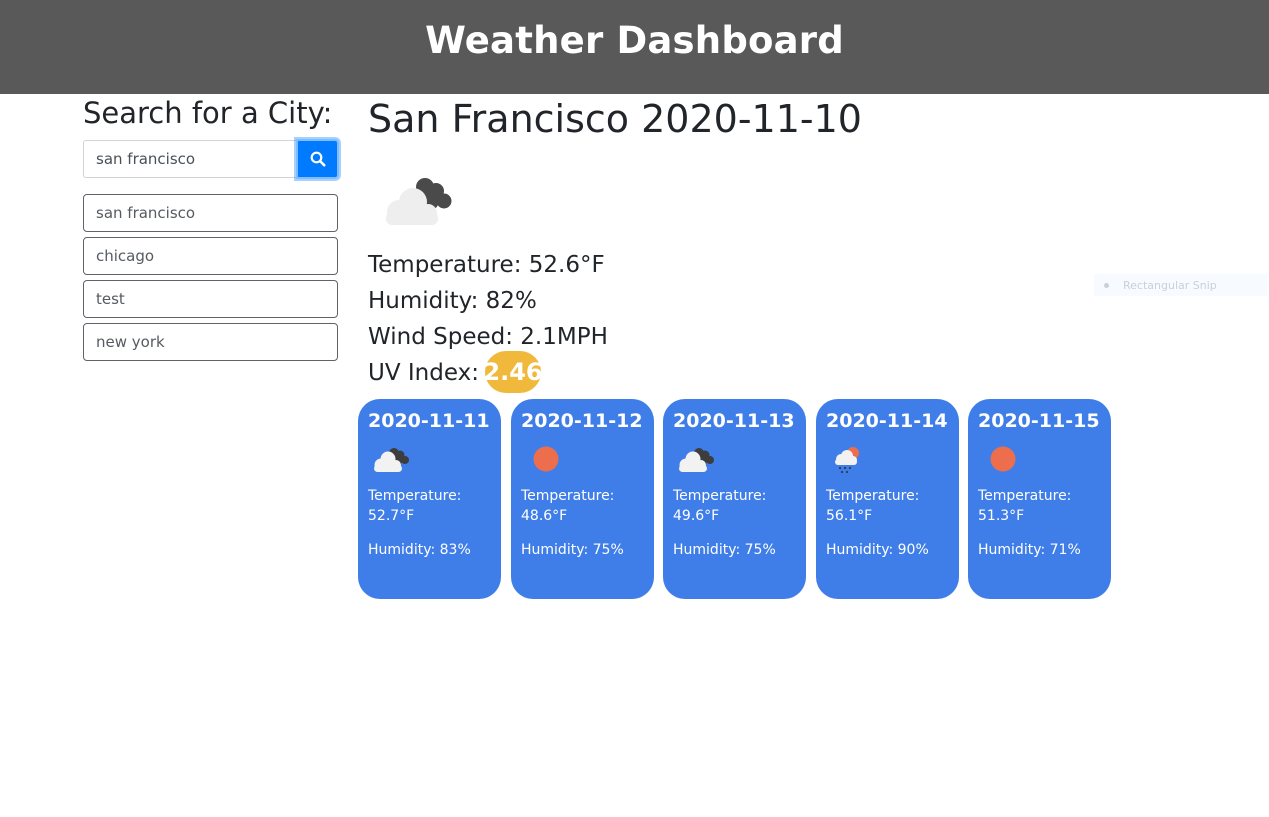  I want to click on history-item: san francisco, so click(210, 213).